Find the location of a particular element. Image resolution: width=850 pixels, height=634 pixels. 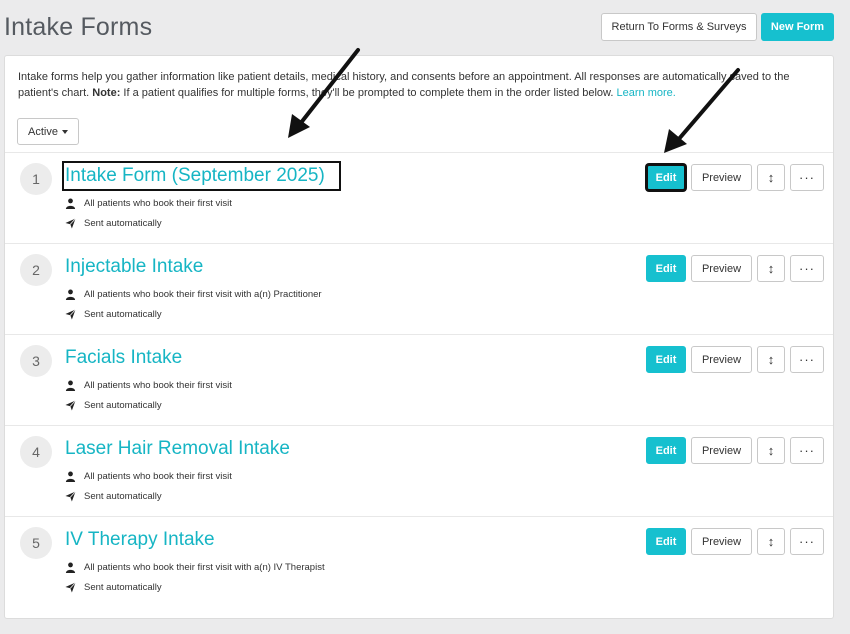

form-title-link: IV Therapy Intake is located at coordinates (140, 540).